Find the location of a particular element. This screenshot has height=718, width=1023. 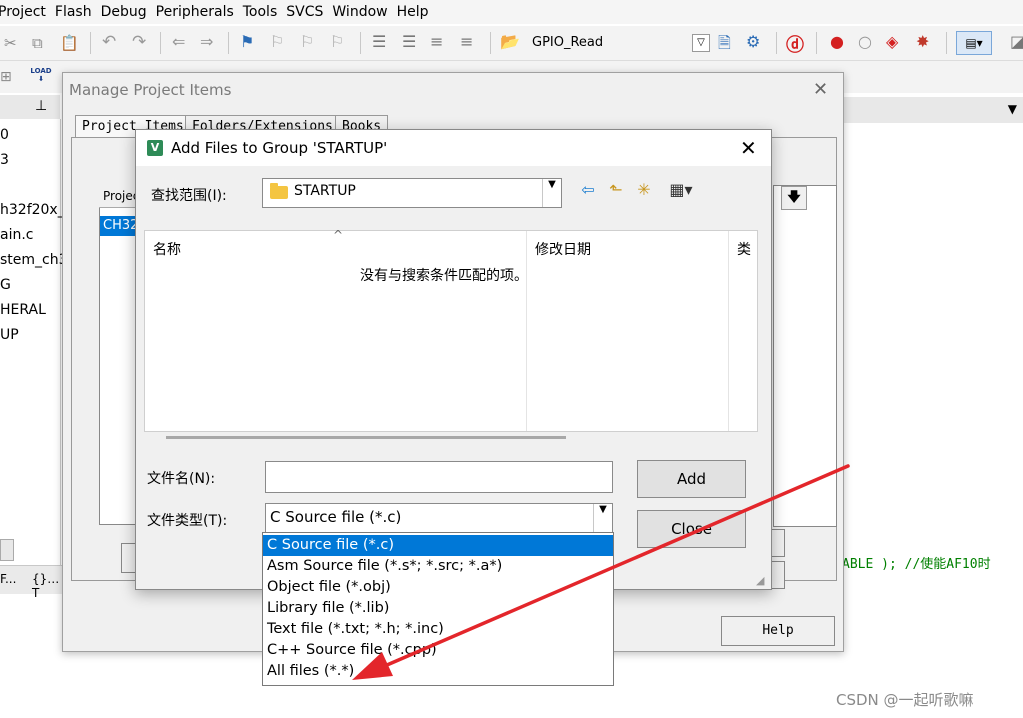

undo-icon: ↶ is located at coordinates (111, 42).